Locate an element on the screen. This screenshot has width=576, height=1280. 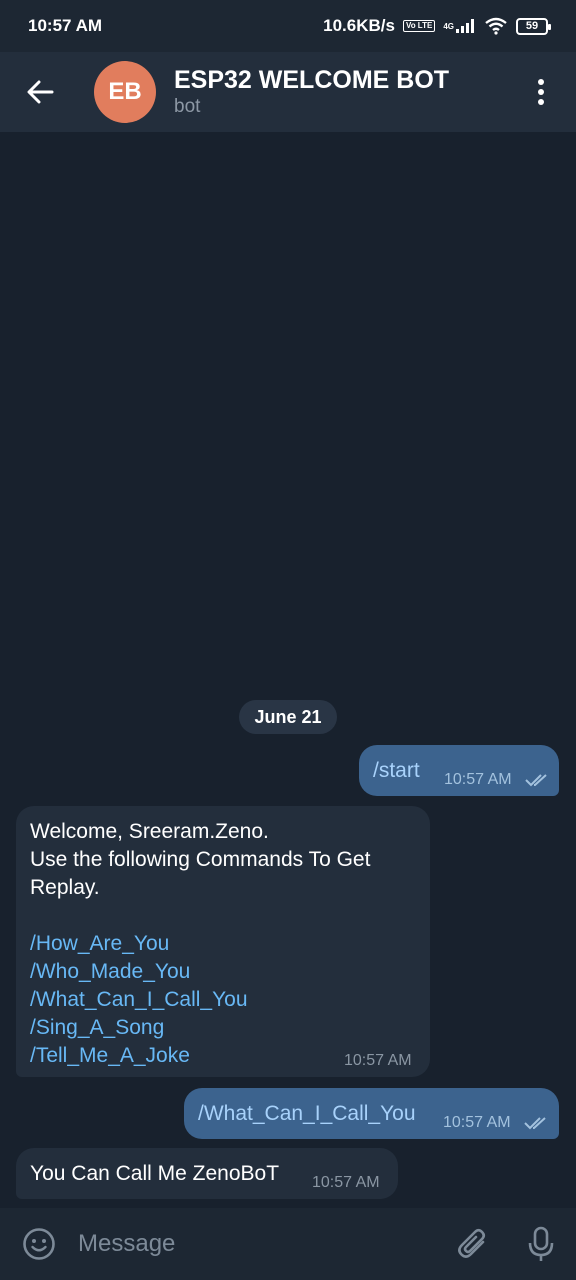
message-composer is located at coordinates (288, 1244).